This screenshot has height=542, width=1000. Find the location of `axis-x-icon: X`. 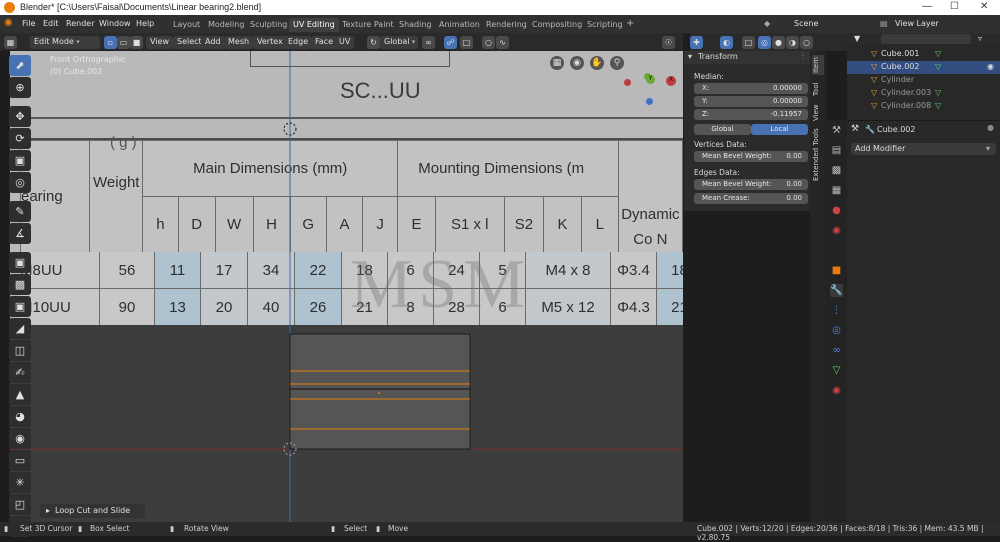

axis-x-icon: X is located at coordinates (671, 81).